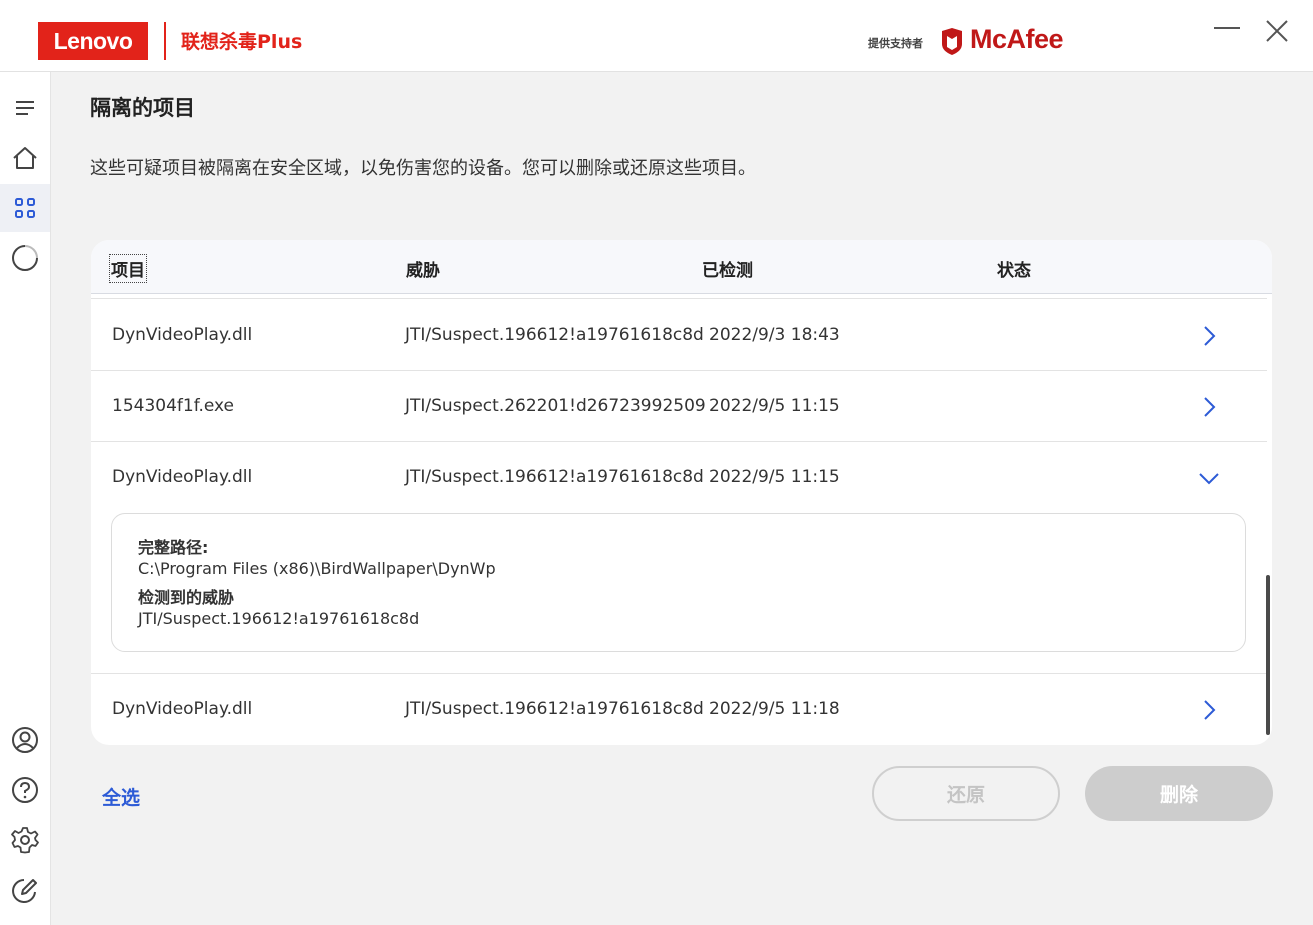 The width and height of the screenshot is (1313, 925). What do you see at coordinates (173, 547) in the screenshot?
I see `full-path-label: 完整路径:` at bounding box center [173, 547].